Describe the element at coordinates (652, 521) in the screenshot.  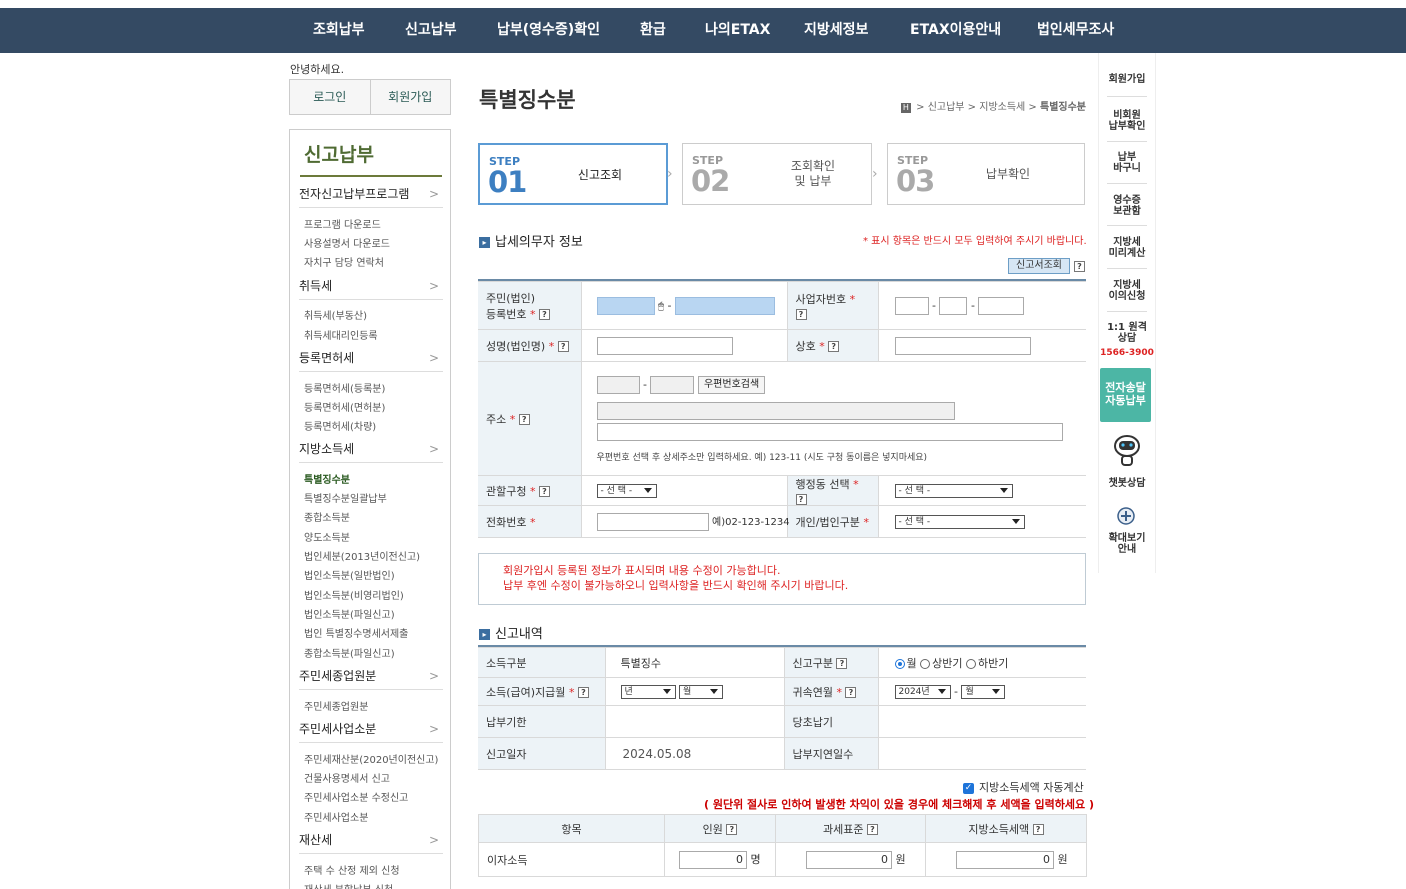
I see `phone-input` at that location.